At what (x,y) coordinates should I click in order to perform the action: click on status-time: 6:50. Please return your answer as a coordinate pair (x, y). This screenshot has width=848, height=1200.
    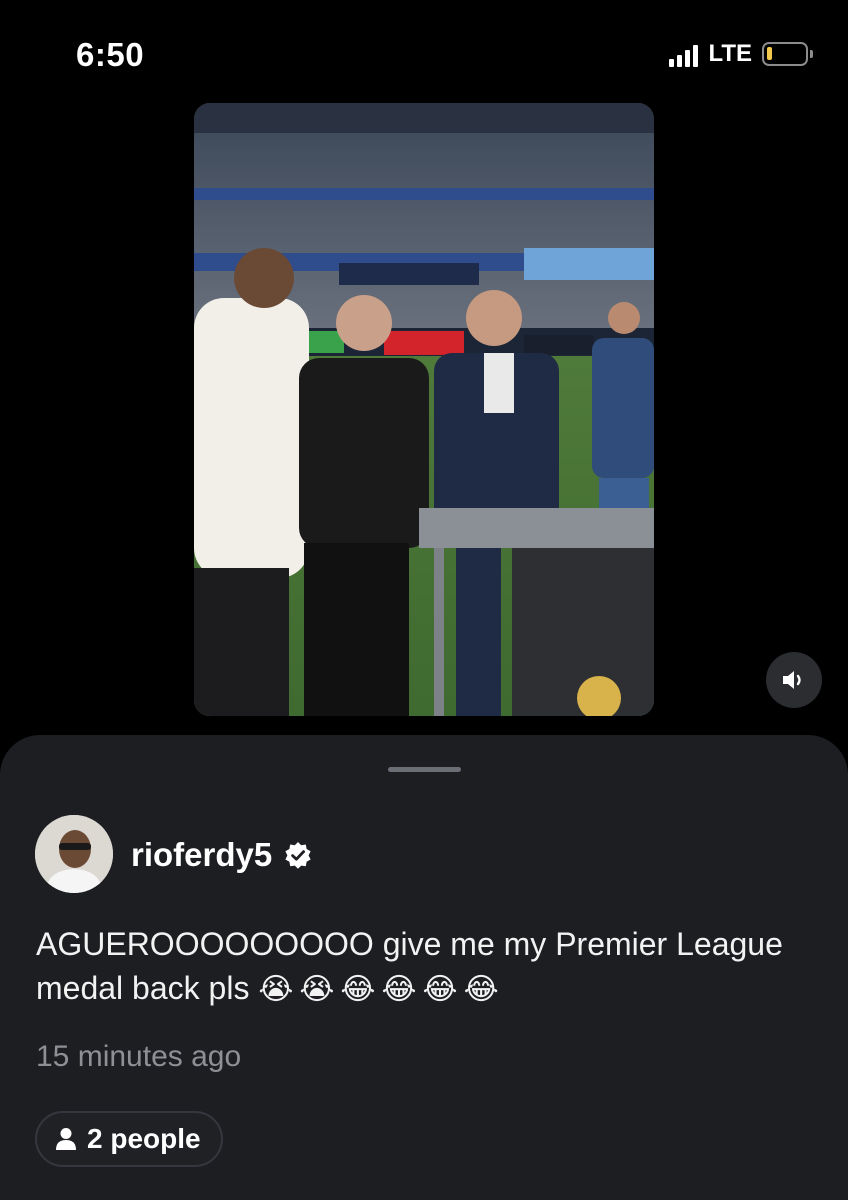
    Looking at the image, I should click on (110, 54).